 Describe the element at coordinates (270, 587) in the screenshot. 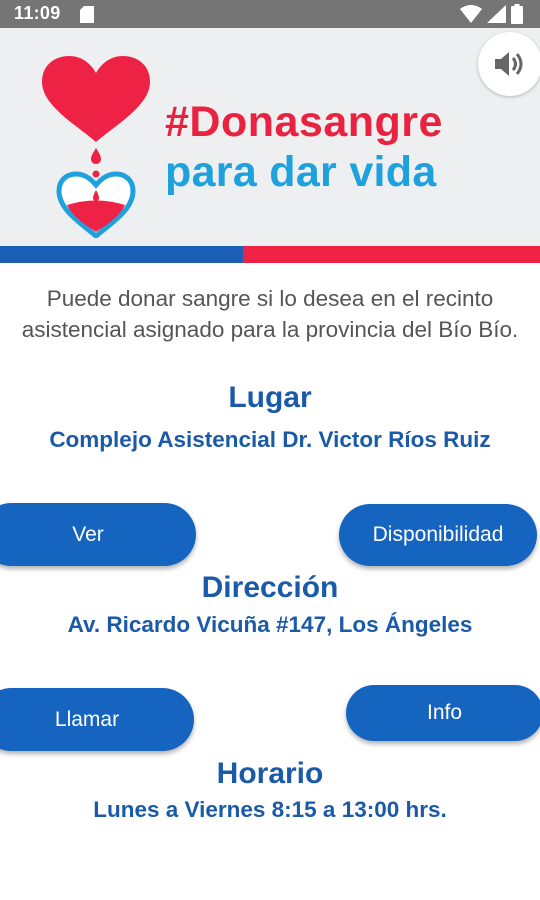

I see `direccion-title: Dirección` at that location.